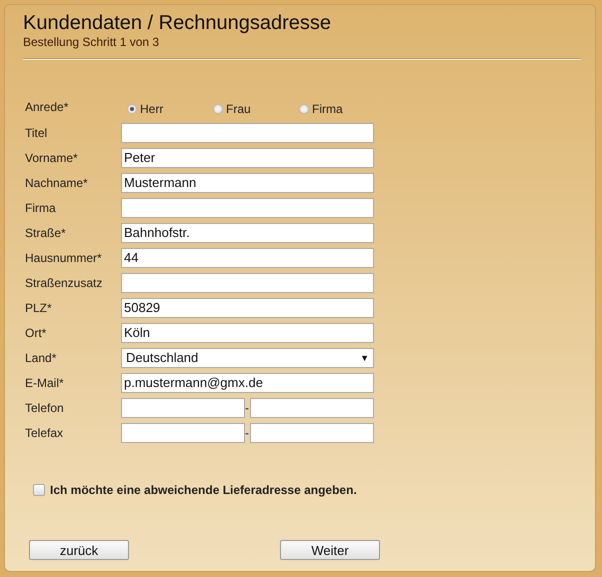  What do you see at coordinates (44, 407) in the screenshot?
I see `field-label: Telefon` at bounding box center [44, 407].